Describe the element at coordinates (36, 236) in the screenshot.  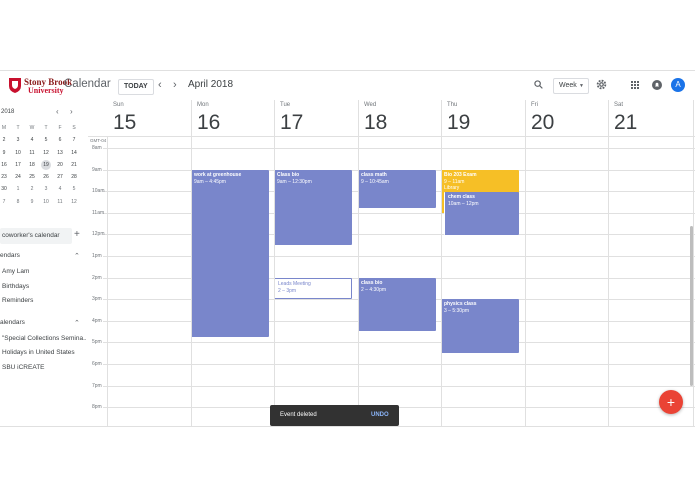
I see `search-coworker-input: coworker's calendar` at that location.